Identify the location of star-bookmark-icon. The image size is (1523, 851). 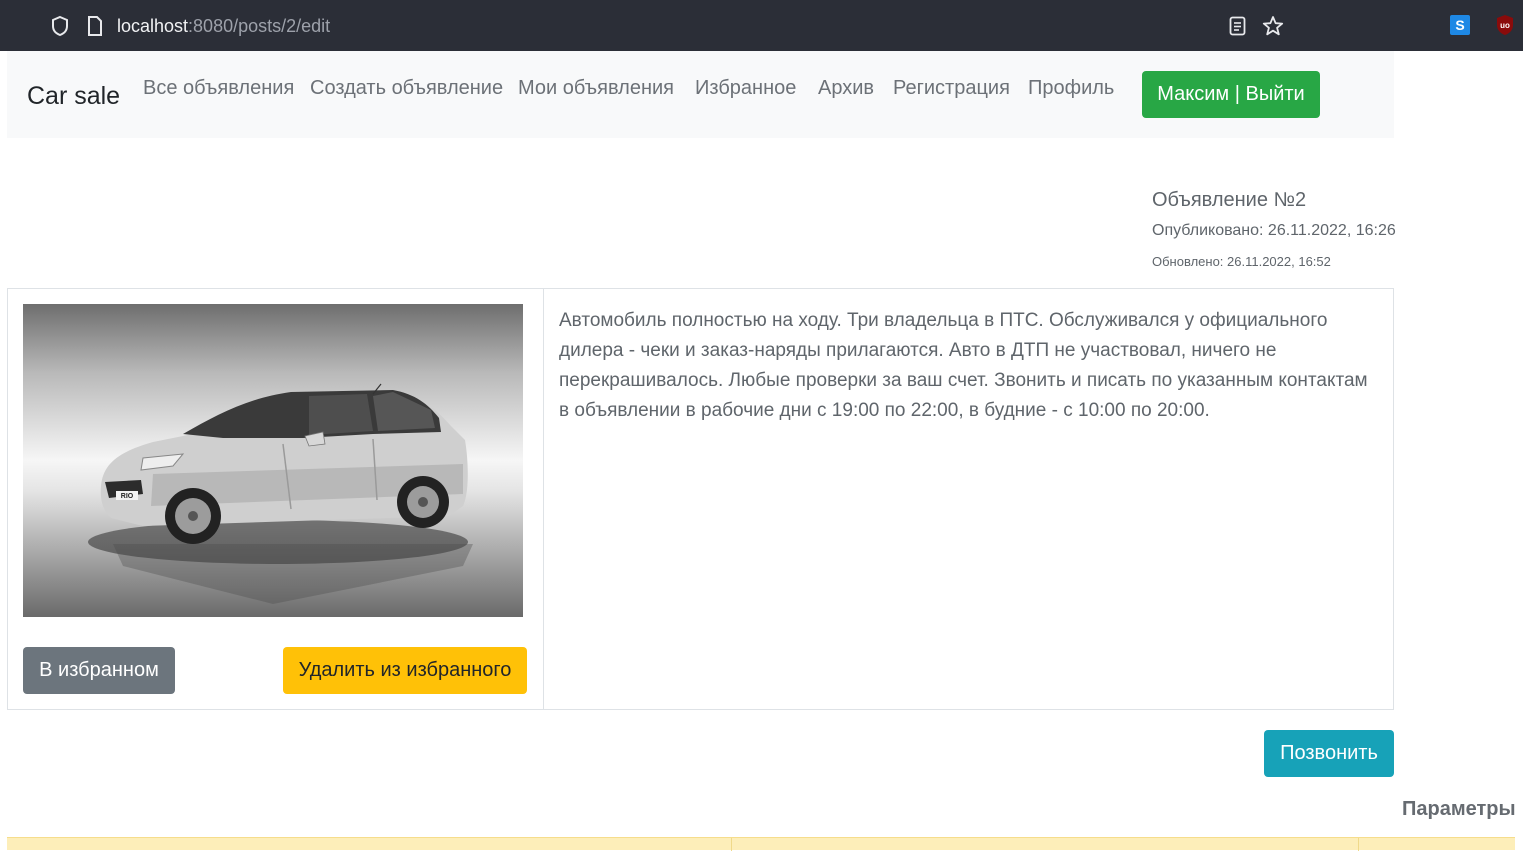
(1273, 26).